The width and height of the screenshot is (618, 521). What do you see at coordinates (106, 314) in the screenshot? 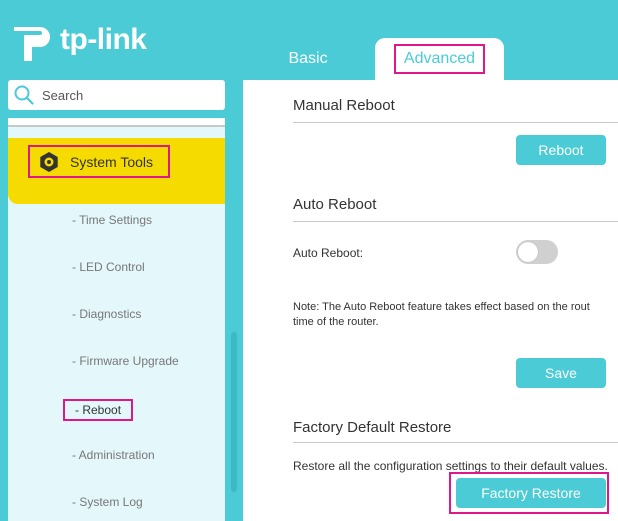
I see `sidebar-item-diagnostics: - Diagnostics` at bounding box center [106, 314].